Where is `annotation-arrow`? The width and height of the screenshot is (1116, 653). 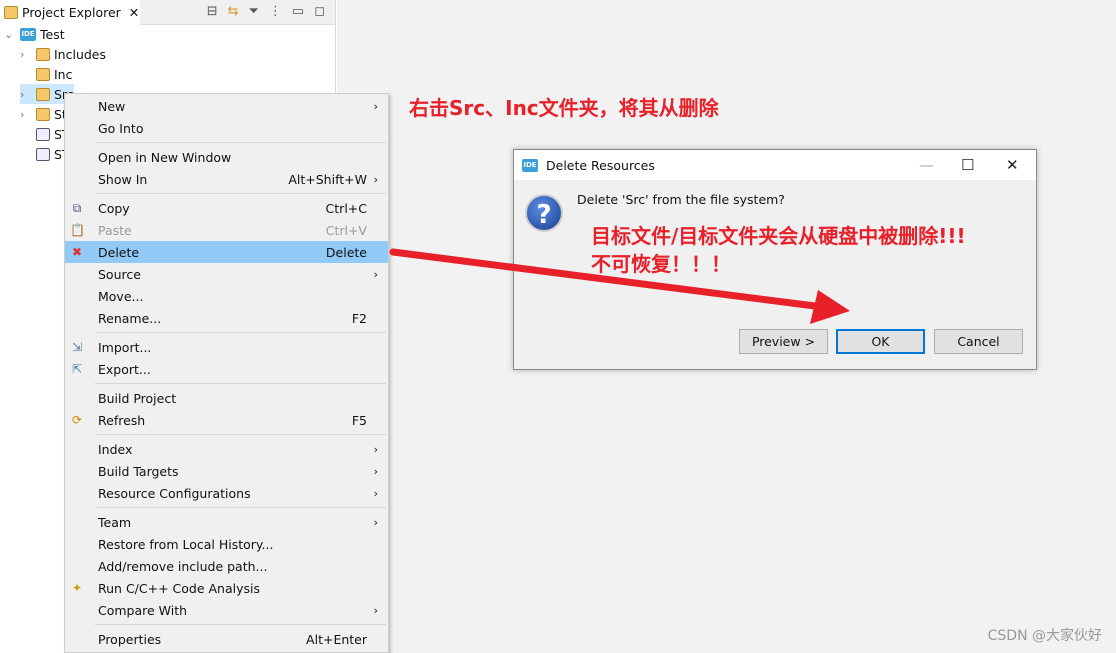
annotation-arrow is located at coordinates (619, 286).